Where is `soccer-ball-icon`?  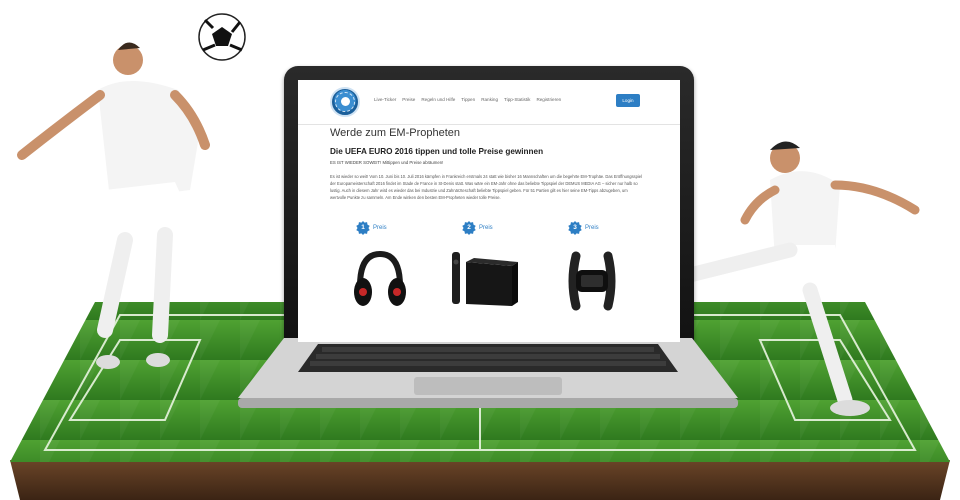
soccer-ball-icon is located at coordinates (222, 37).